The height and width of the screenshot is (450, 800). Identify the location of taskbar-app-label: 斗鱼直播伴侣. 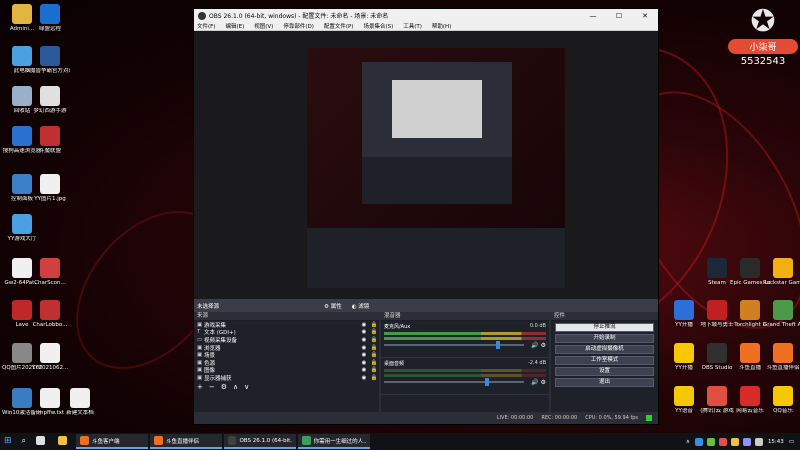
(183, 441).